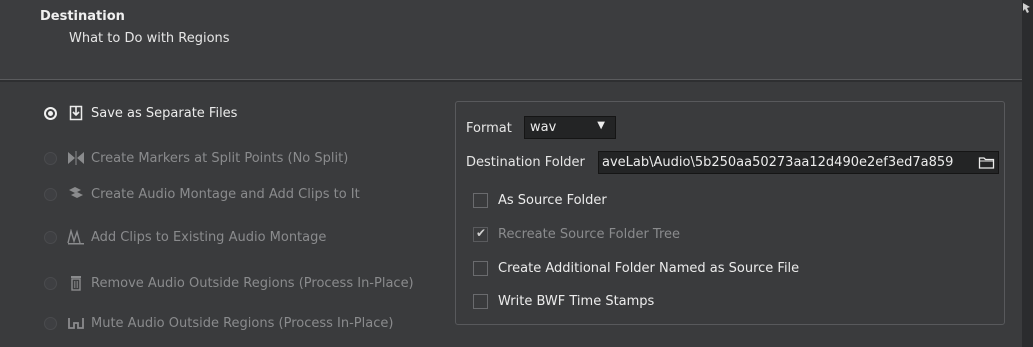 The height and width of the screenshot is (347, 1033). Describe the element at coordinates (50, 113) in the screenshot. I see `radio-save-separate-files` at that location.